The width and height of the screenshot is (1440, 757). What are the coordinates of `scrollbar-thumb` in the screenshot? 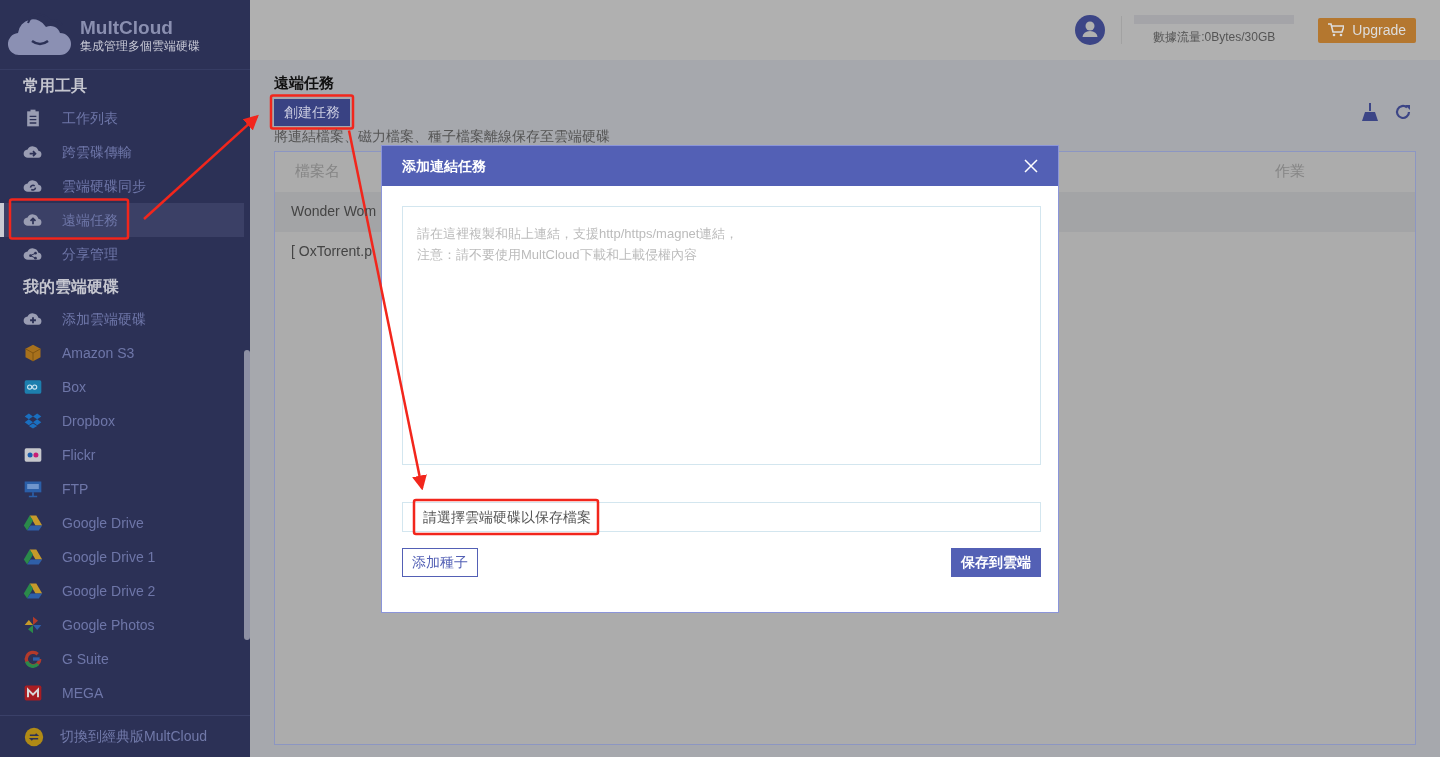 It's located at (247, 495).